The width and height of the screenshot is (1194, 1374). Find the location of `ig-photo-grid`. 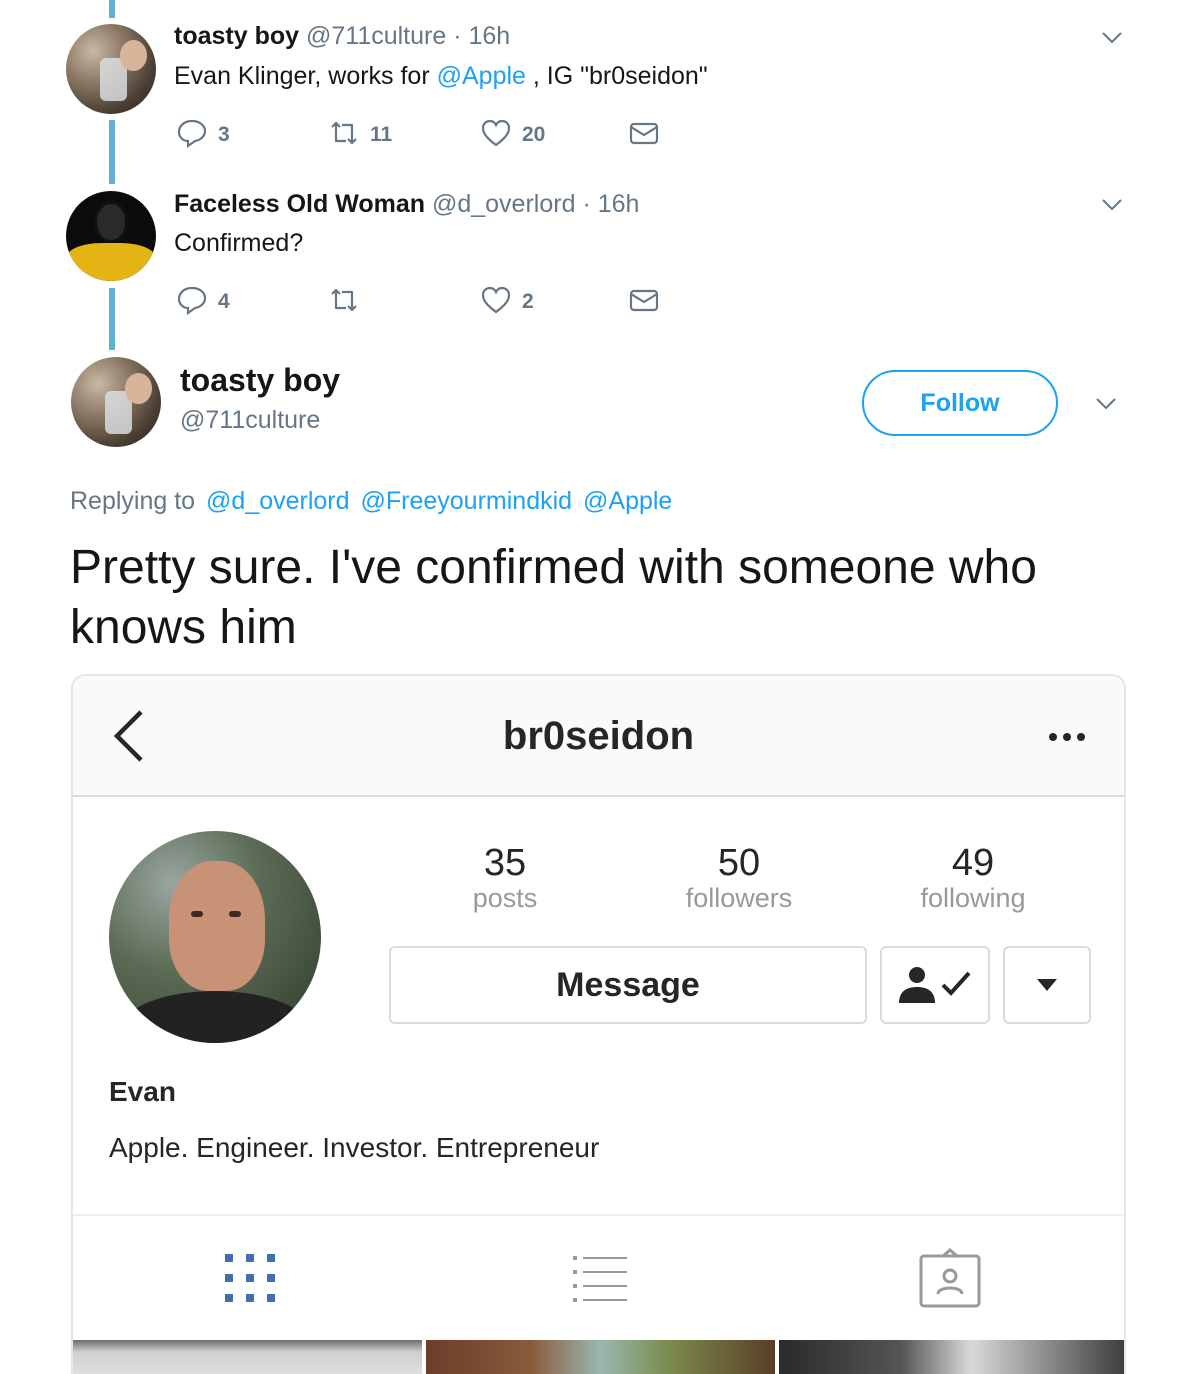

ig-photo-grid is located at coordinates (598, 1357).